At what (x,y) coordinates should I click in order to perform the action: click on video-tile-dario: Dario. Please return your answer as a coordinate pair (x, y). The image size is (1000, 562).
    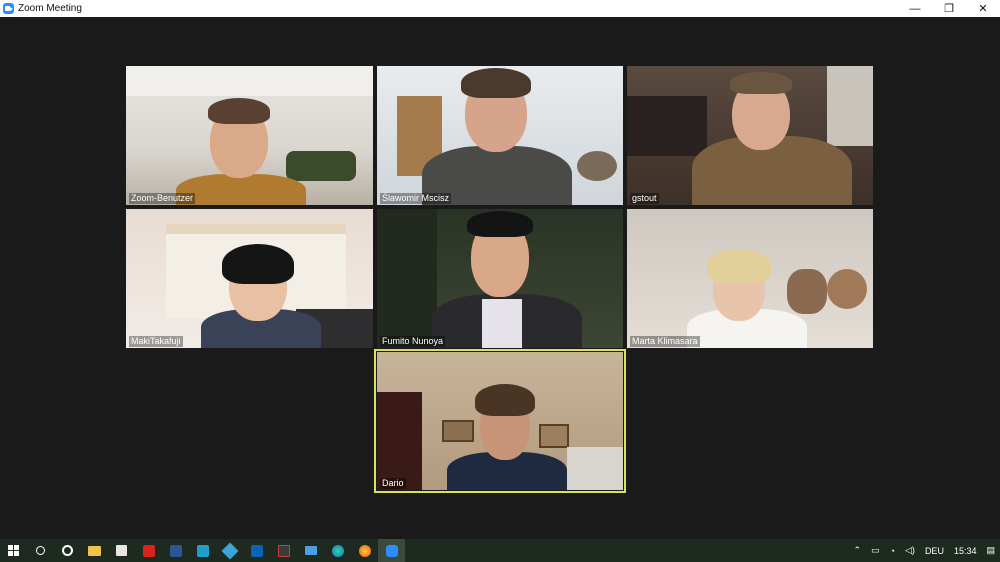
    Looking at the image, I should click on (500, 421).